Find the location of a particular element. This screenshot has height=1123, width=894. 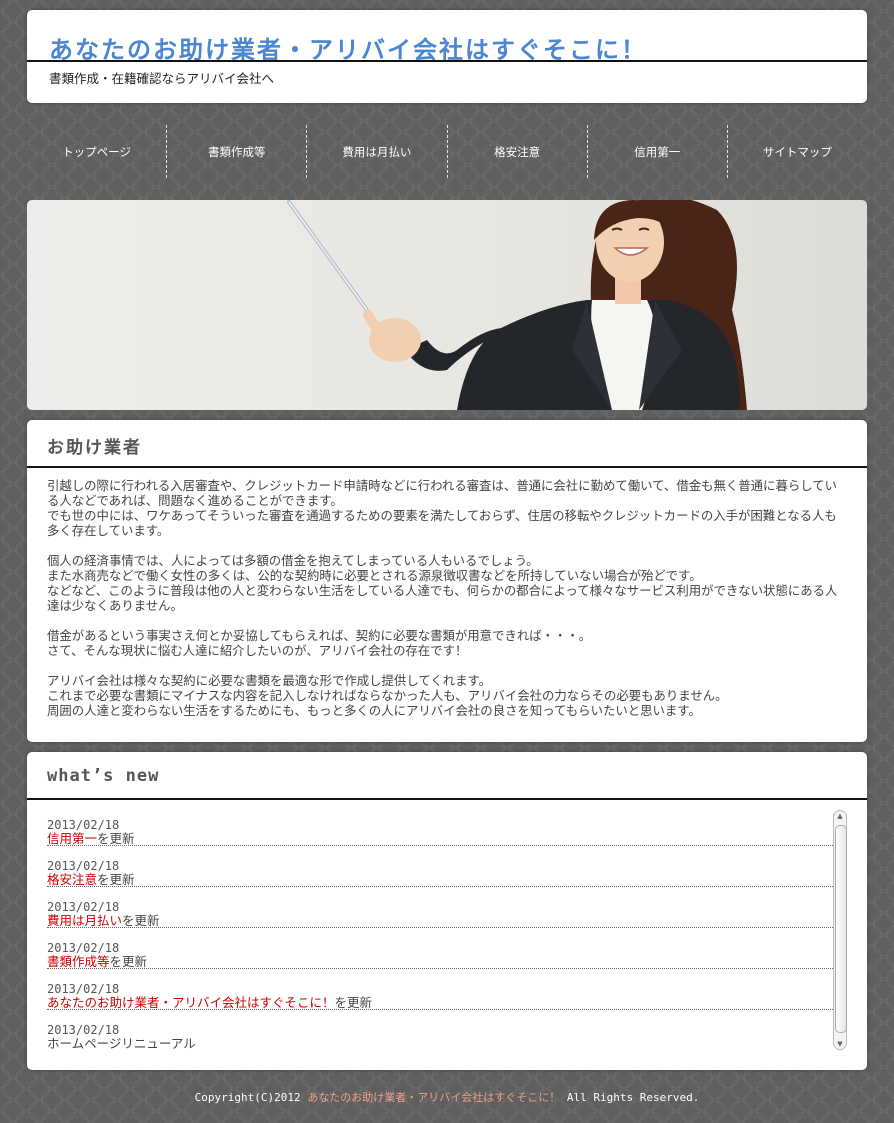

nav-item-monthly-fee: 費用は月払い is located at coordinates (376, 151).